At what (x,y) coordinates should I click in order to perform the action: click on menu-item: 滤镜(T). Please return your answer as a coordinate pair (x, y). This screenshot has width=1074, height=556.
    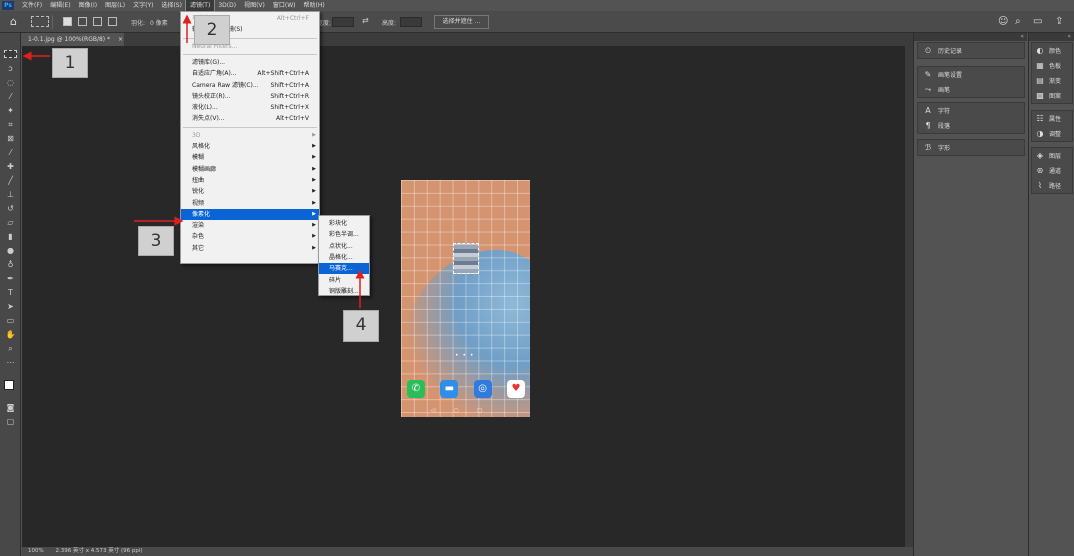
    Looking at the image, I should click on (200, 6).